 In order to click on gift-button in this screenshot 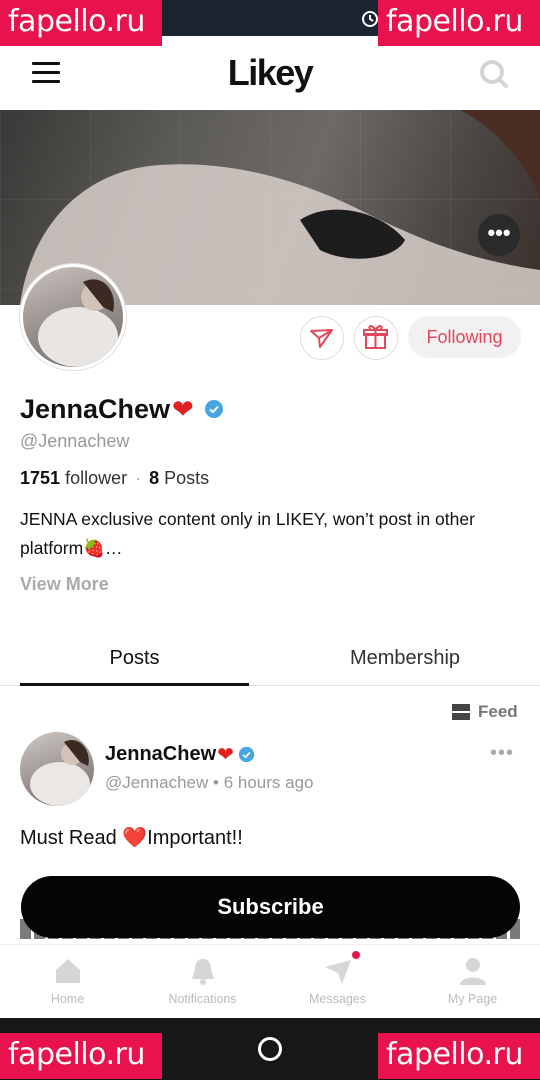, I will do `click(376, 338)`.